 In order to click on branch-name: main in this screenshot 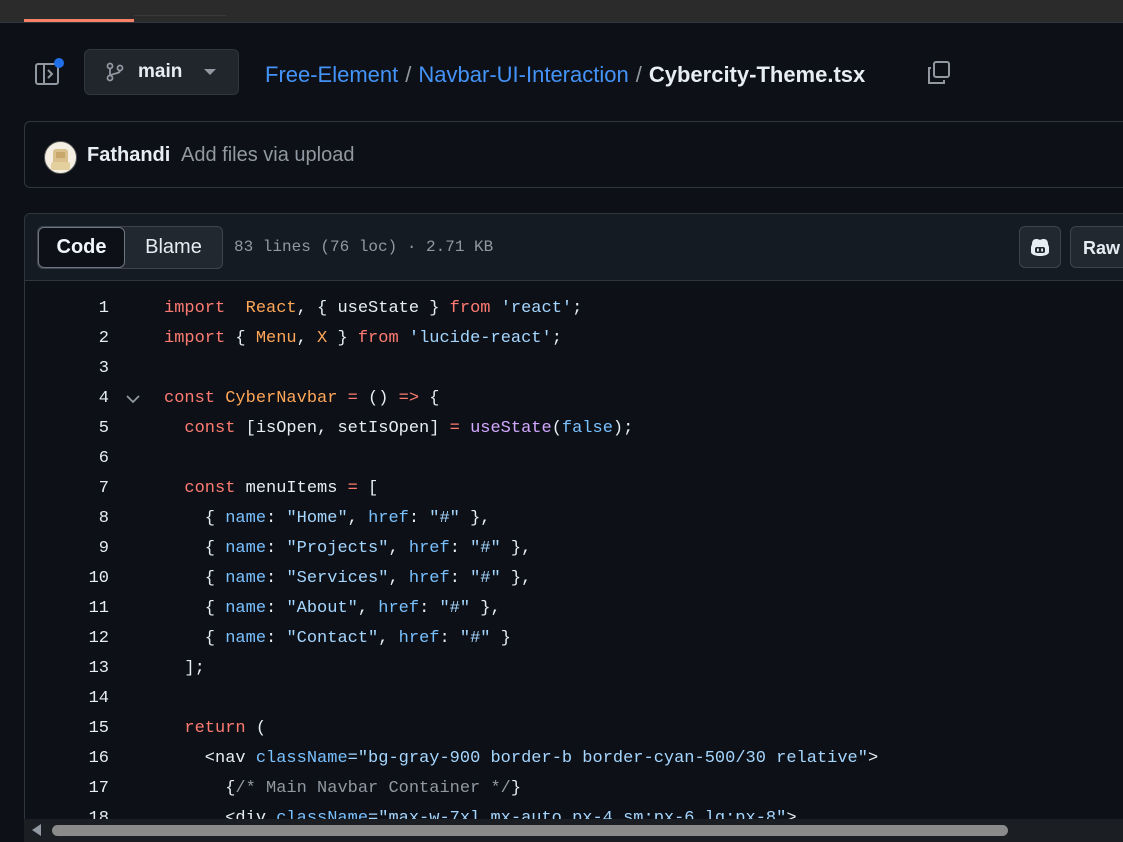, I will do `click(160, 71)`.